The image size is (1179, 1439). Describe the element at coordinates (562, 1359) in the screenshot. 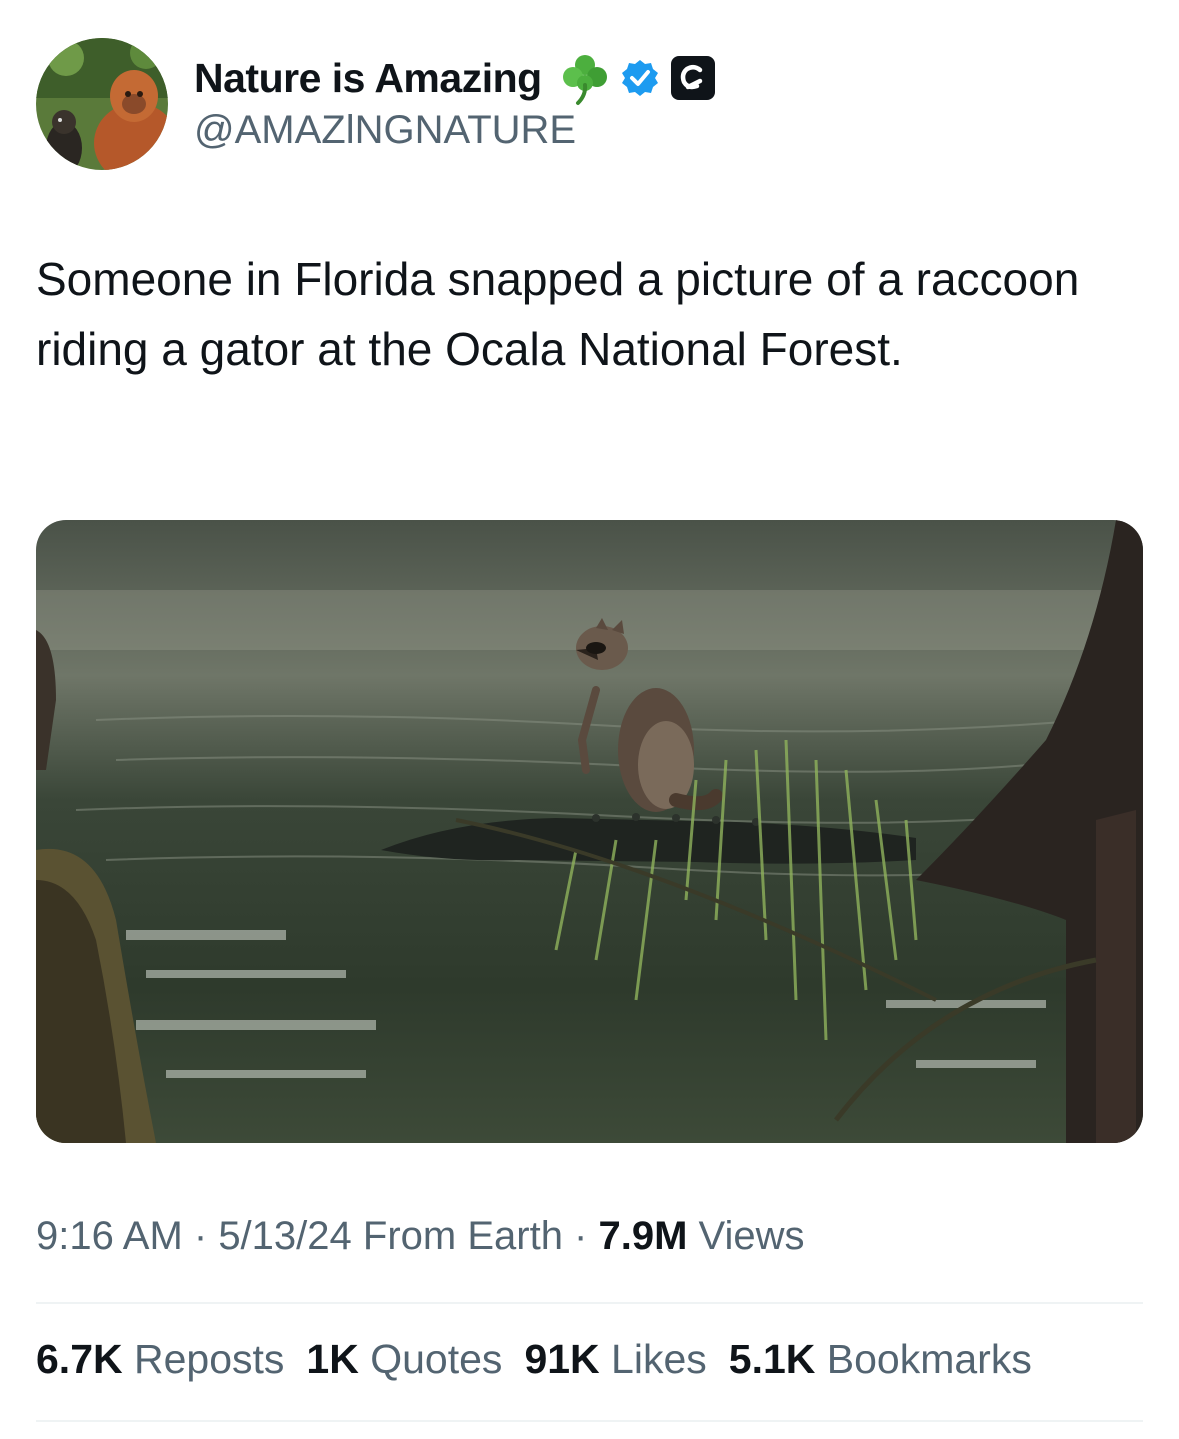

I see `likes-count: 91K` at that location.